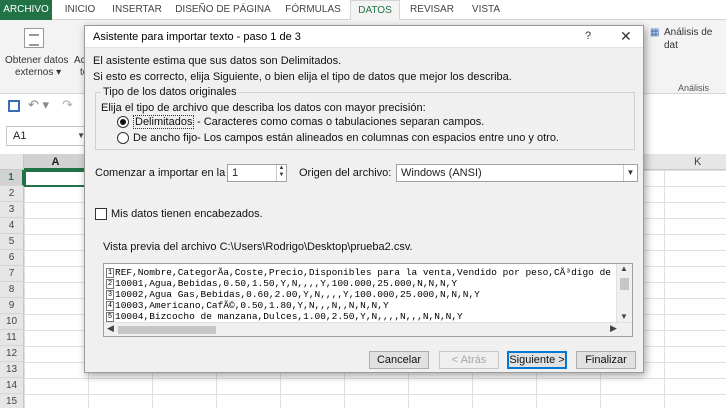 The image size is (726, 408). What do you see at coordinates (517, 173) in the screenshot?
I see `file-origin-select: Windows (ANSI) ▼` at bounding box center [517, 173].